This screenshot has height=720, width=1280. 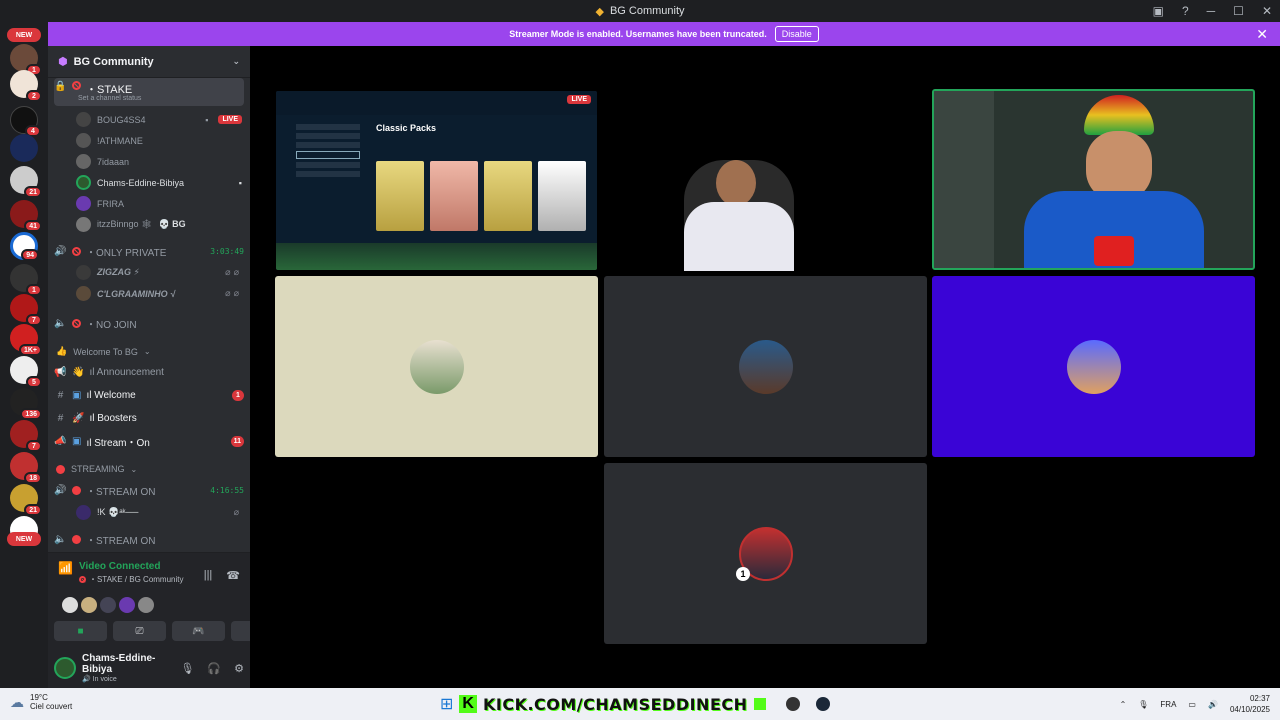 What do you see at coordinates (26, 404) in the screenshot?
I see `server-icon: 136` at bounding box center [26, 404].